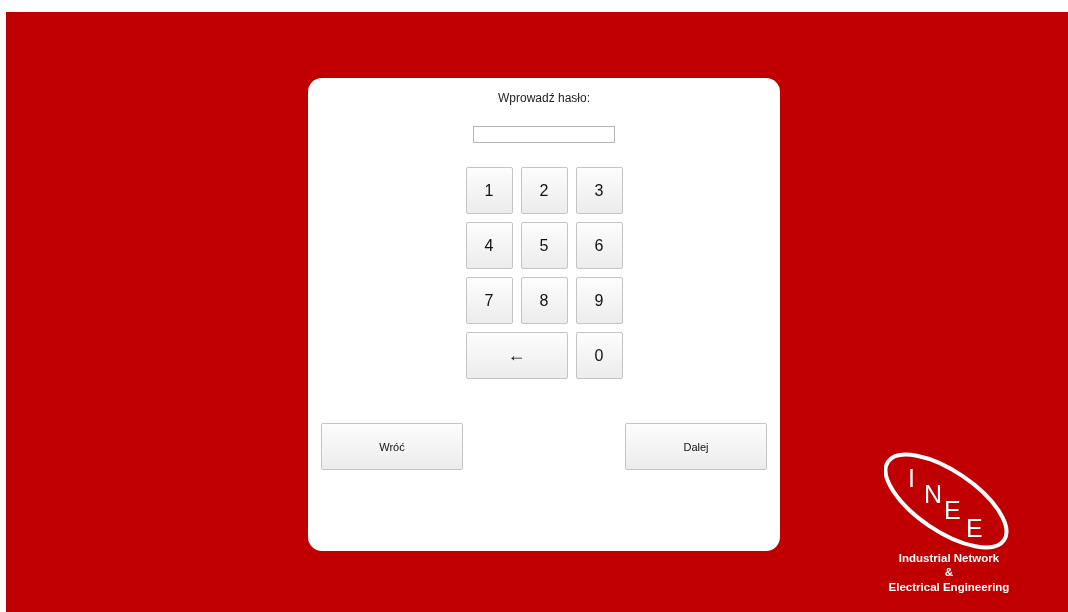 The image size is (1068, 612). I want to click on digit-key: 7, so click(489, 300).